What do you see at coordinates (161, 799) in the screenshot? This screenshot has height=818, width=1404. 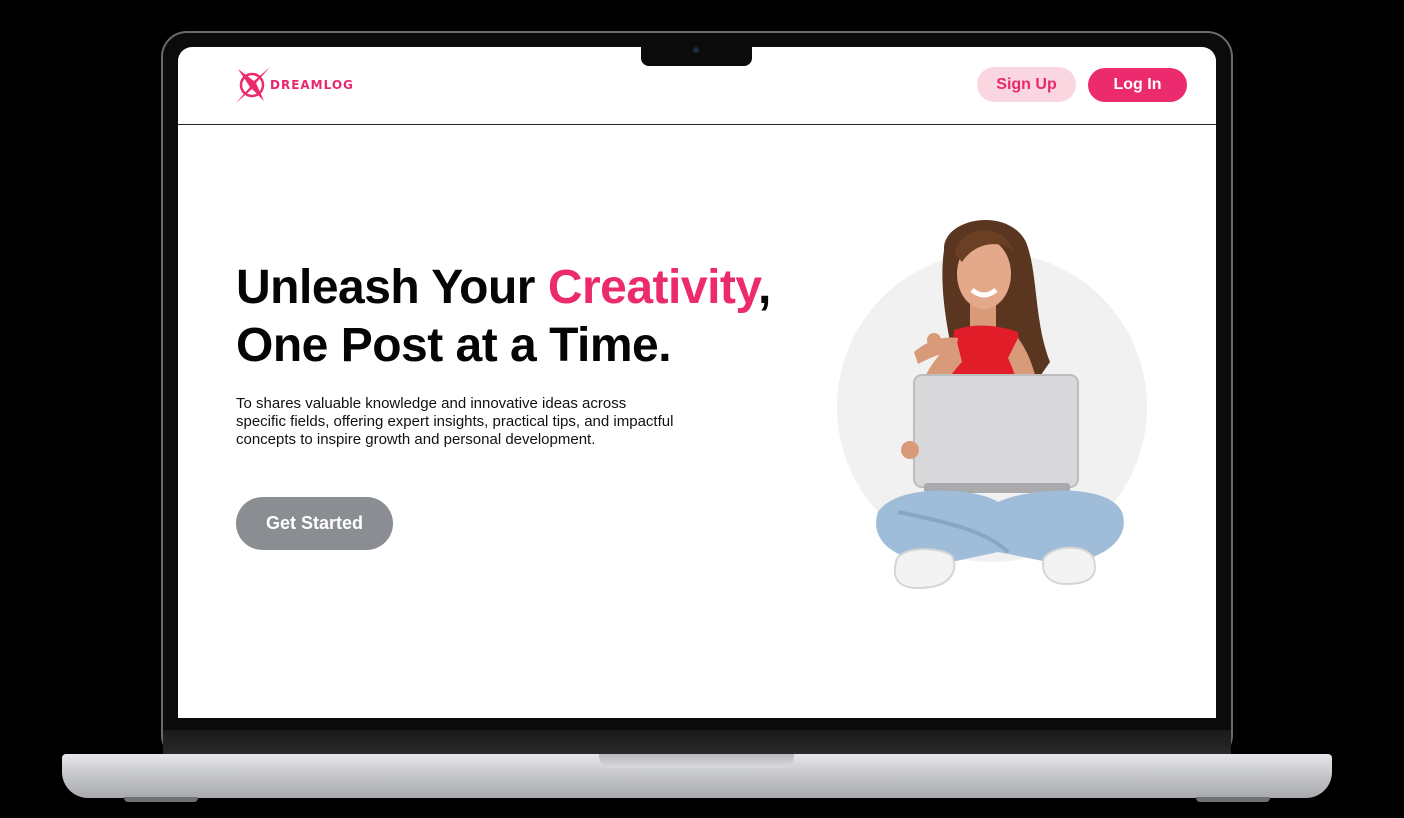 I see `laptop-foot-left` at bounding box center [161, 799].